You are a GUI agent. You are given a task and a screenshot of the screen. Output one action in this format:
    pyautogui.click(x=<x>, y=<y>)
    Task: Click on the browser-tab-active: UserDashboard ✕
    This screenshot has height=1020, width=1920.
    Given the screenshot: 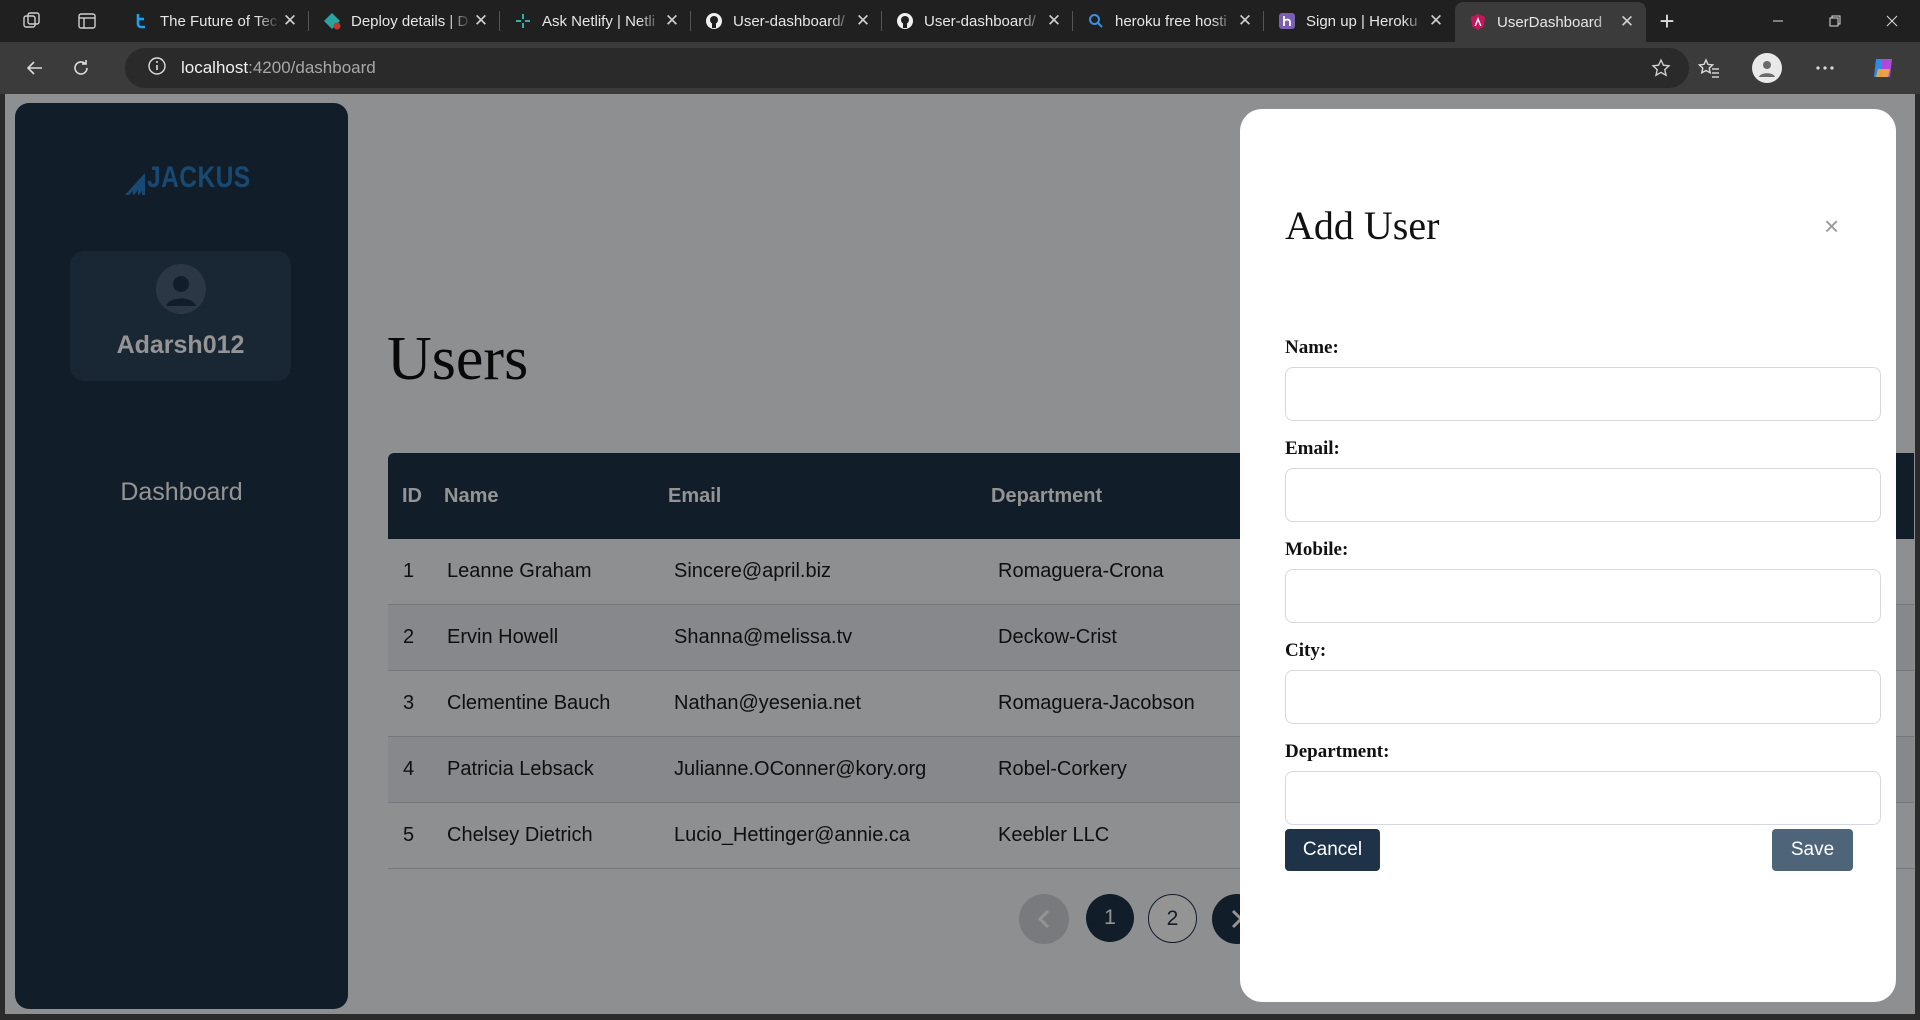 What is the action you would take?
    pyautogui.click(x=1550, y=22)
    